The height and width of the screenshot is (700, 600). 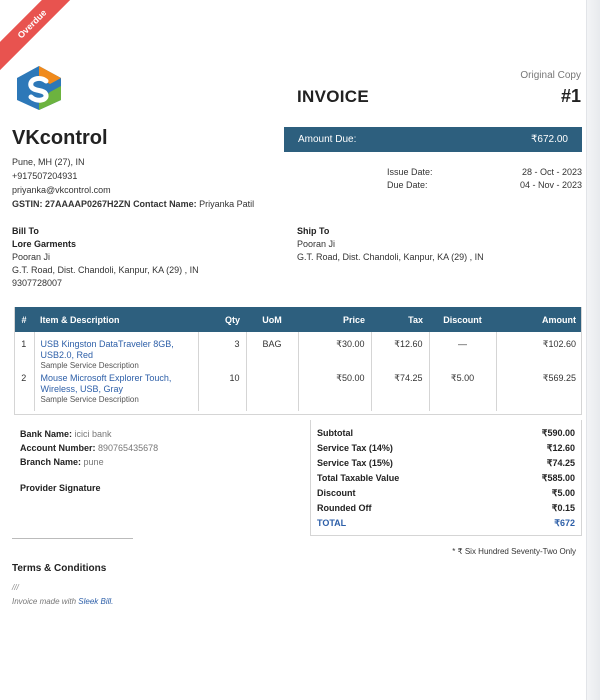 I want to click on subtotal-value: ₹590.00, so click(x=558, y=433).